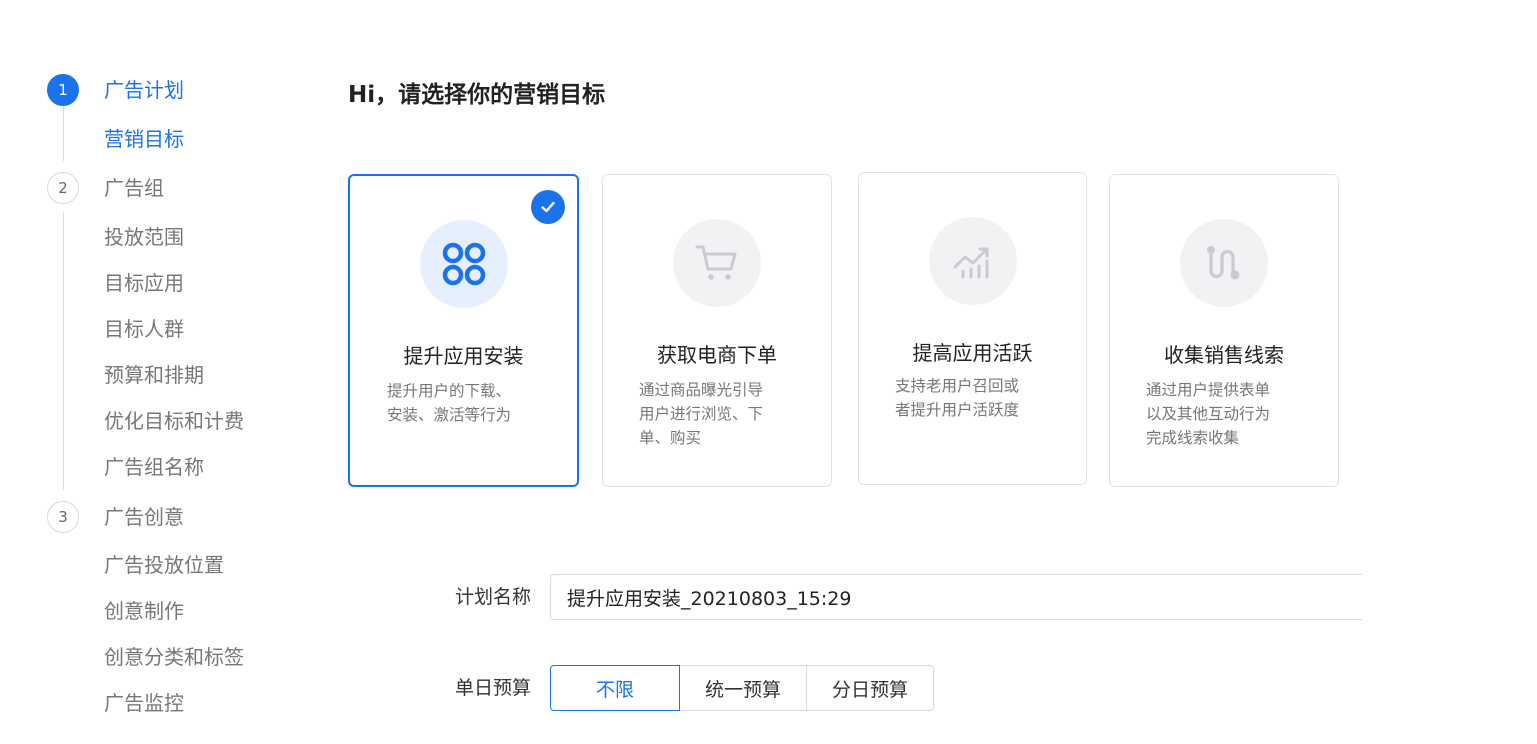  Describe the element at coordinates (957, 398) in the screenshot. I see `card-description: 支持老用户召回或 者提升用户活跃度` at that location.